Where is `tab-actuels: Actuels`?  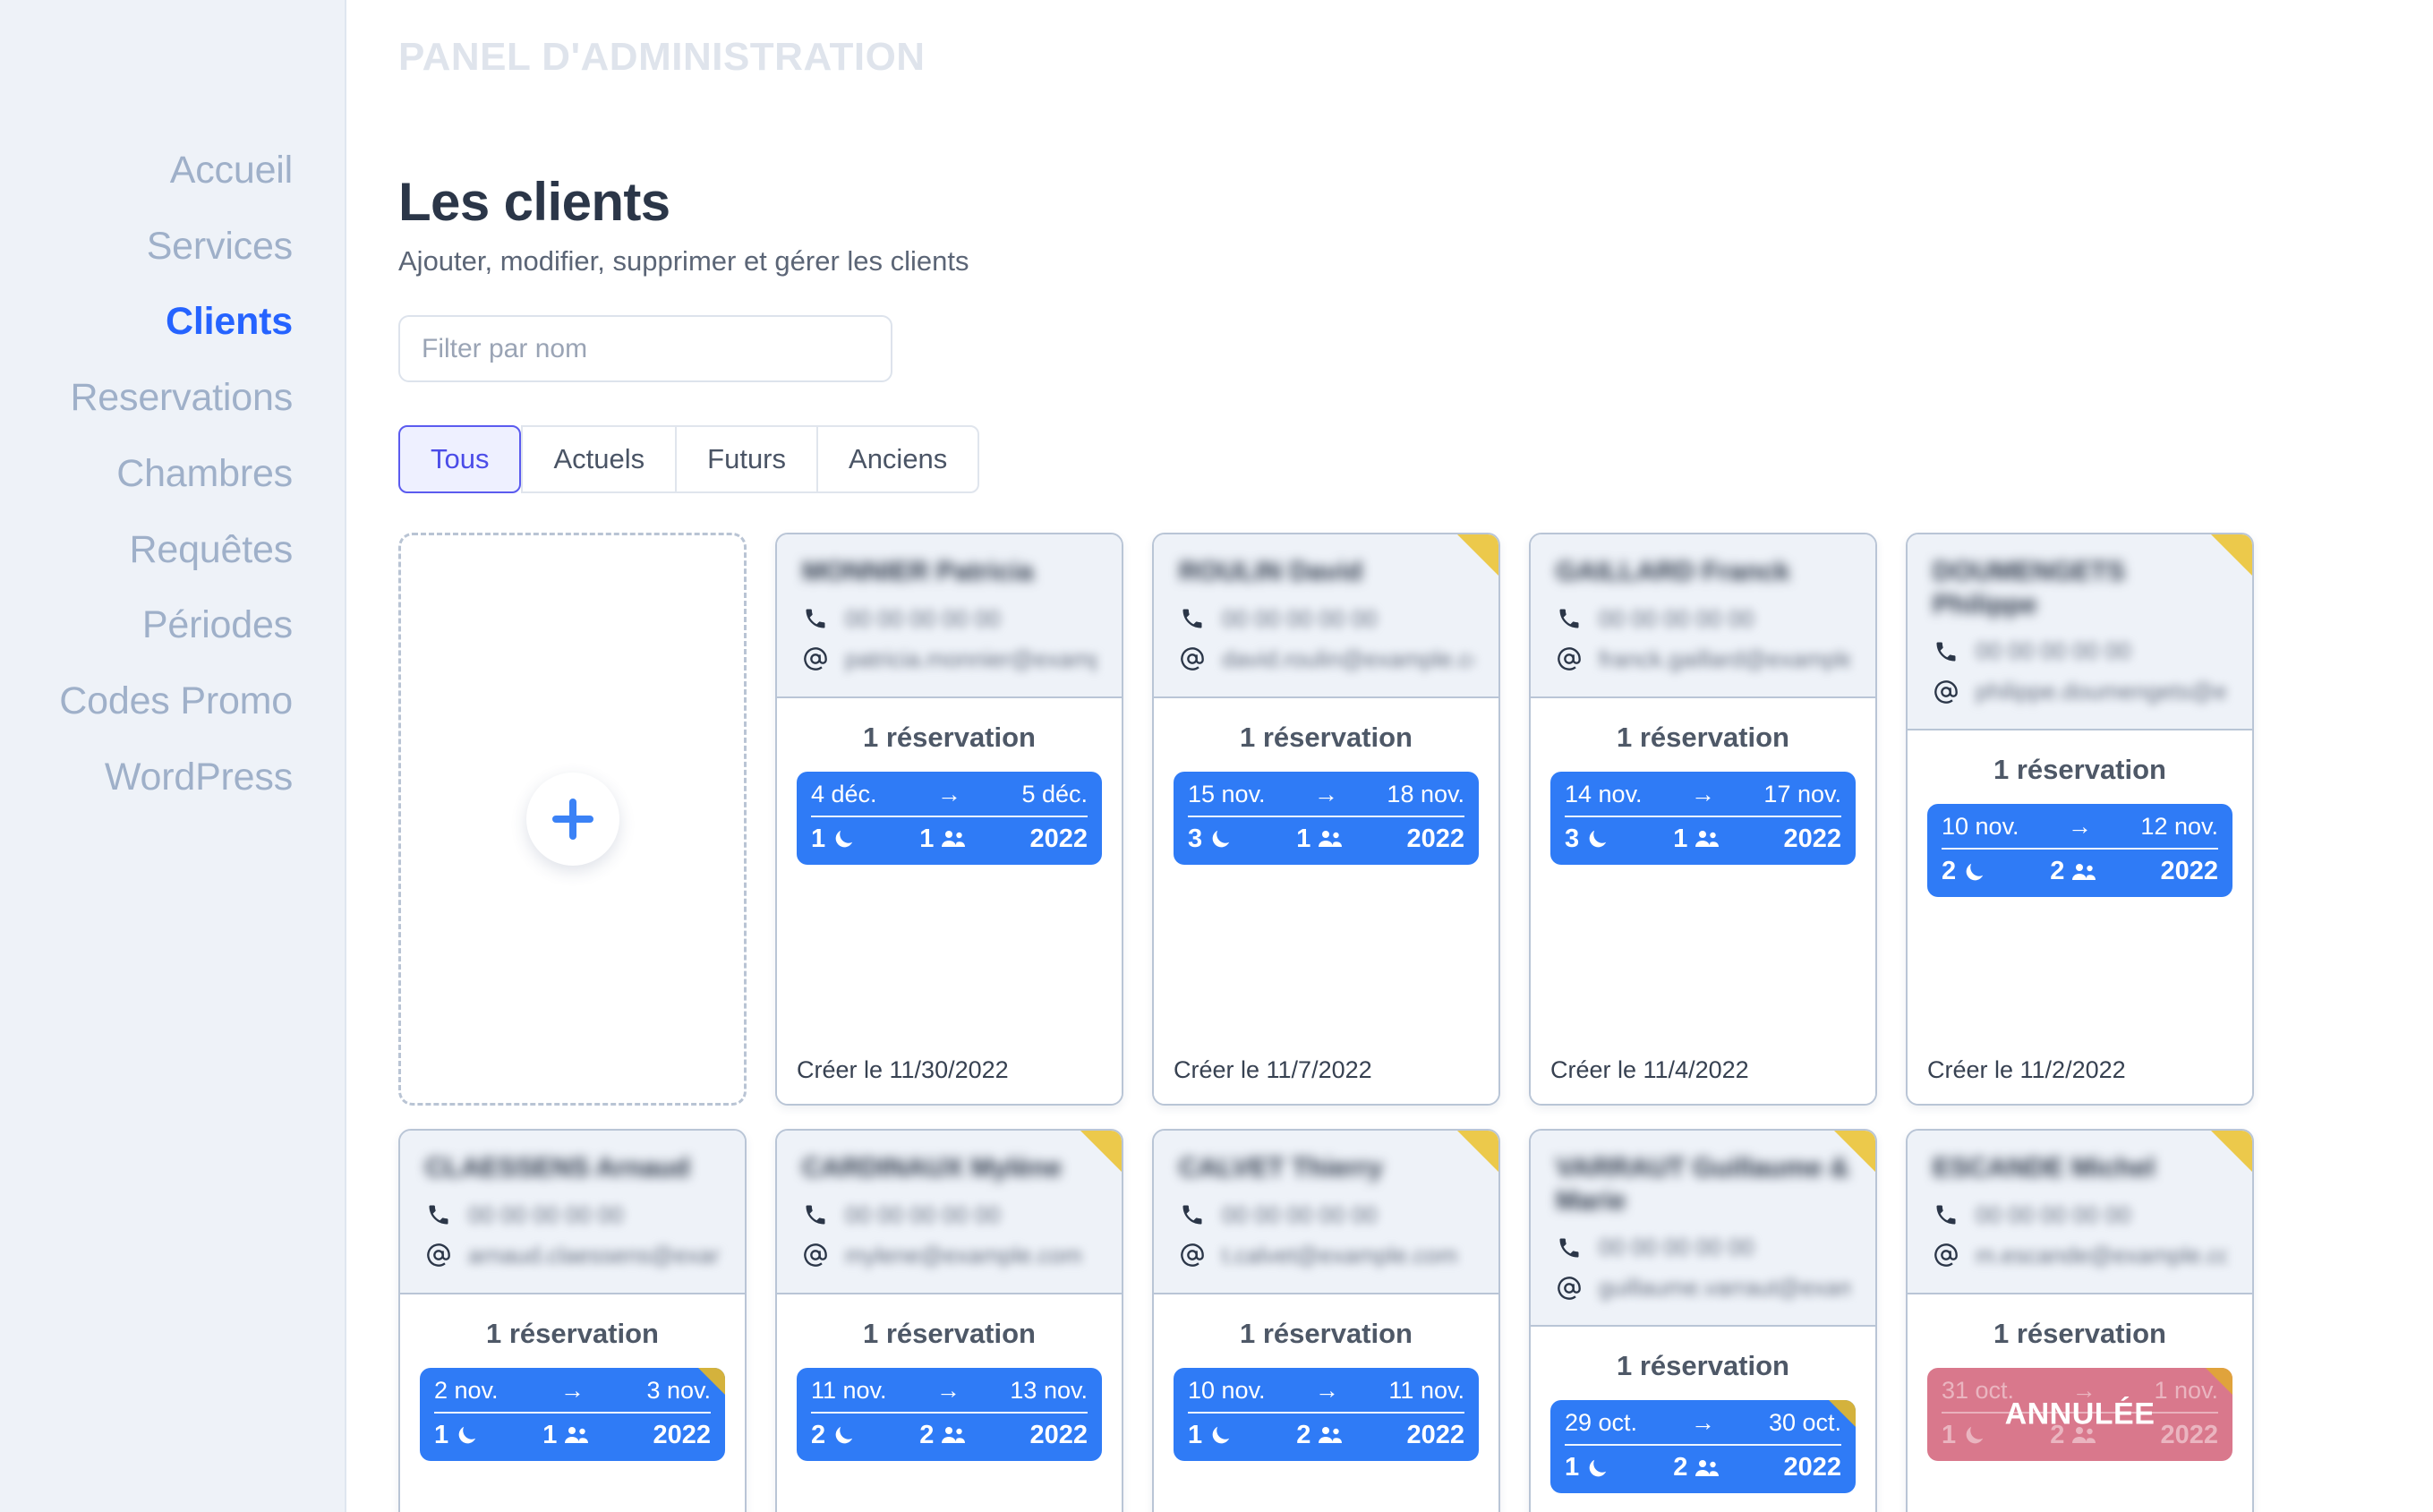 tab-actuels: Actuels is located at coordinates (598, 459).